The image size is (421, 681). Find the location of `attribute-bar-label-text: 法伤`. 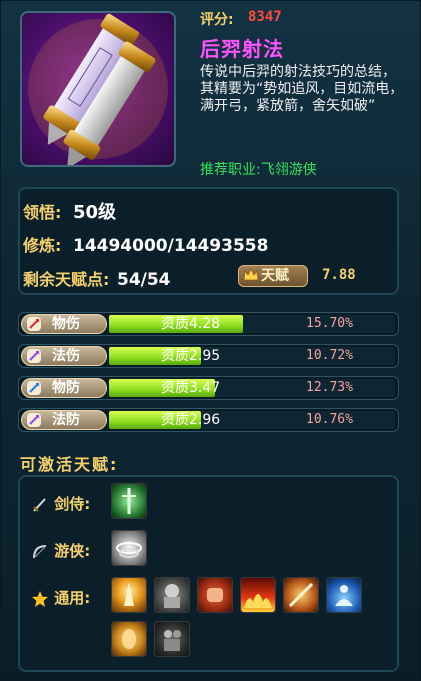

attribute-bar-label-text: 法伤 is located at coordinates (66, 356).